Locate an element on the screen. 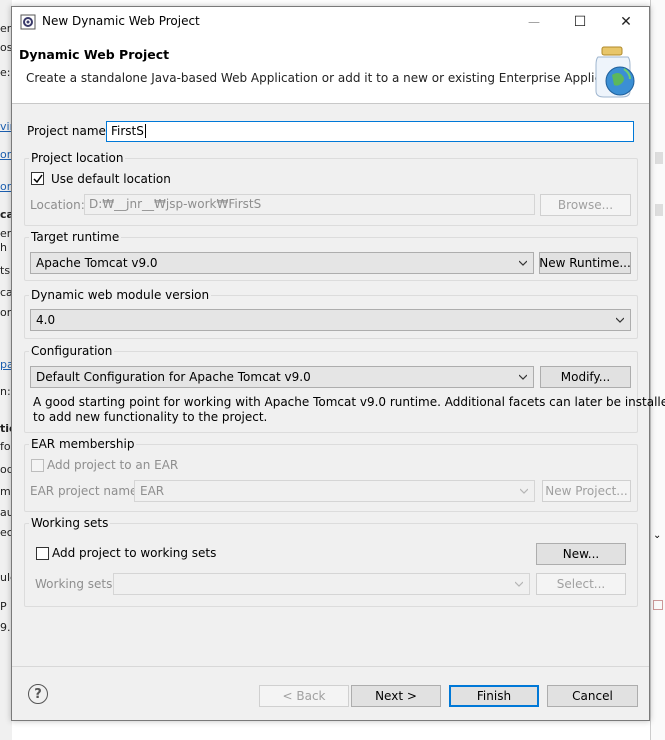 The image size is (665, 740). cancel-button: Cancel is located at coordinates (592, 696).